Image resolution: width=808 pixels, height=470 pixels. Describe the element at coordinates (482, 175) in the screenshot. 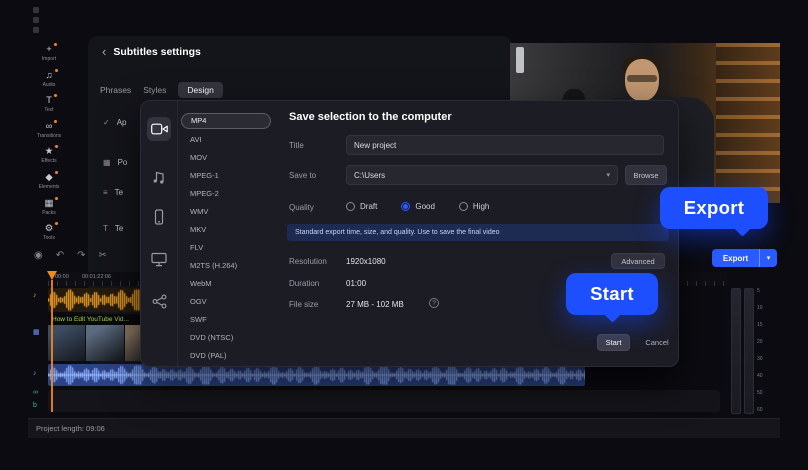

I see `save-to-select: C:\Users ▾` at that location.